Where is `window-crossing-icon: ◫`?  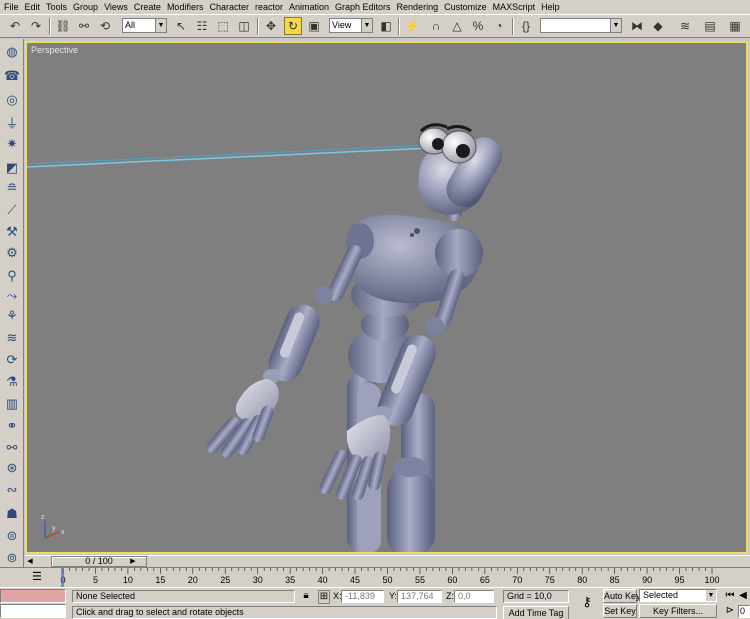
window-crossing-icon: ◫ is located at coordinates (244, 26).